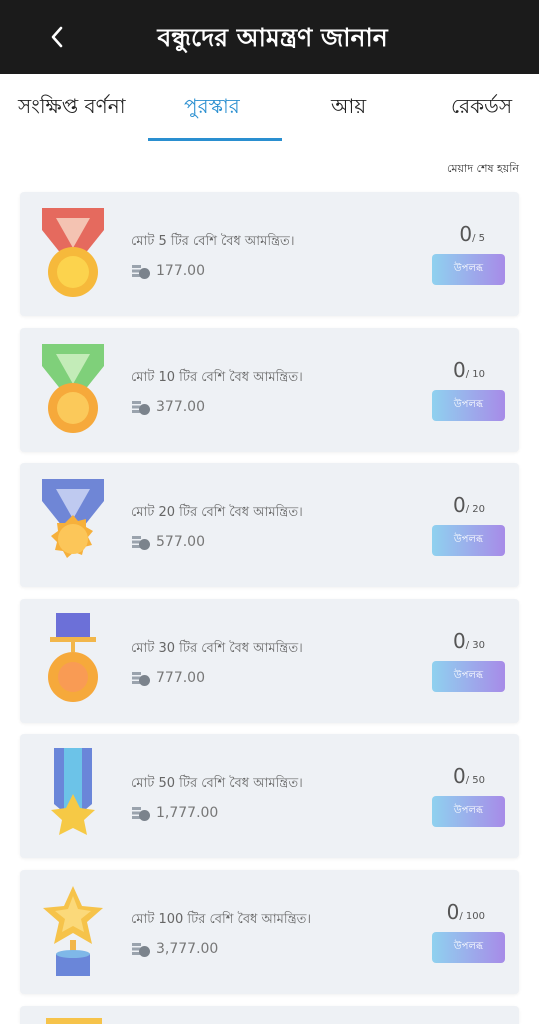  What do you see at coordinates (73, 518) in the screenshot?
I see `blue-ribbon-medal-icon` at bounding box center [73, 518].